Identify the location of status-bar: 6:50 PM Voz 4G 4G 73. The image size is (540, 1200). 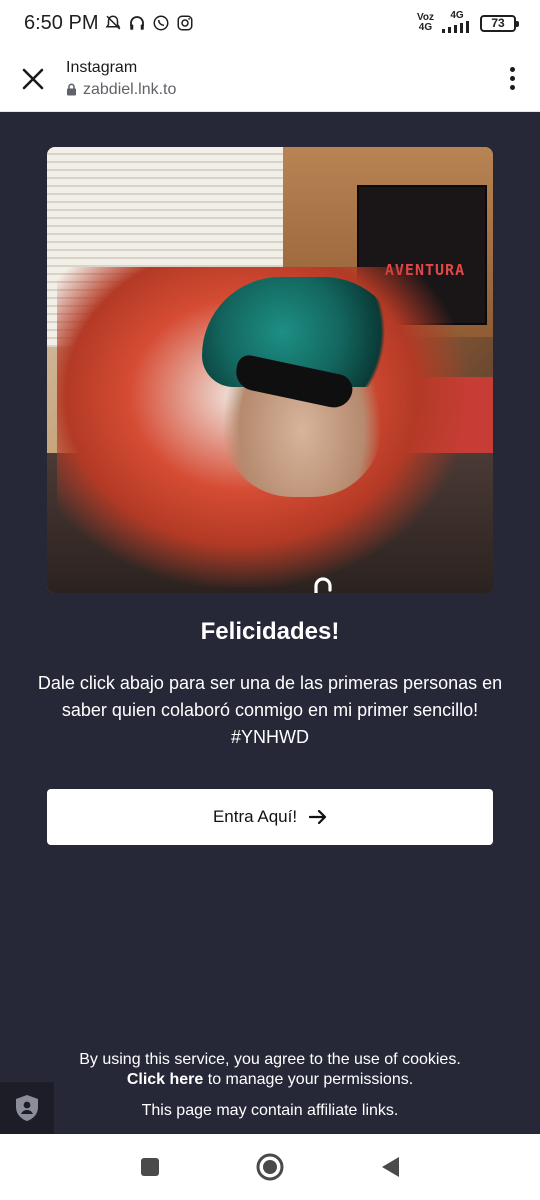
(270, 23).